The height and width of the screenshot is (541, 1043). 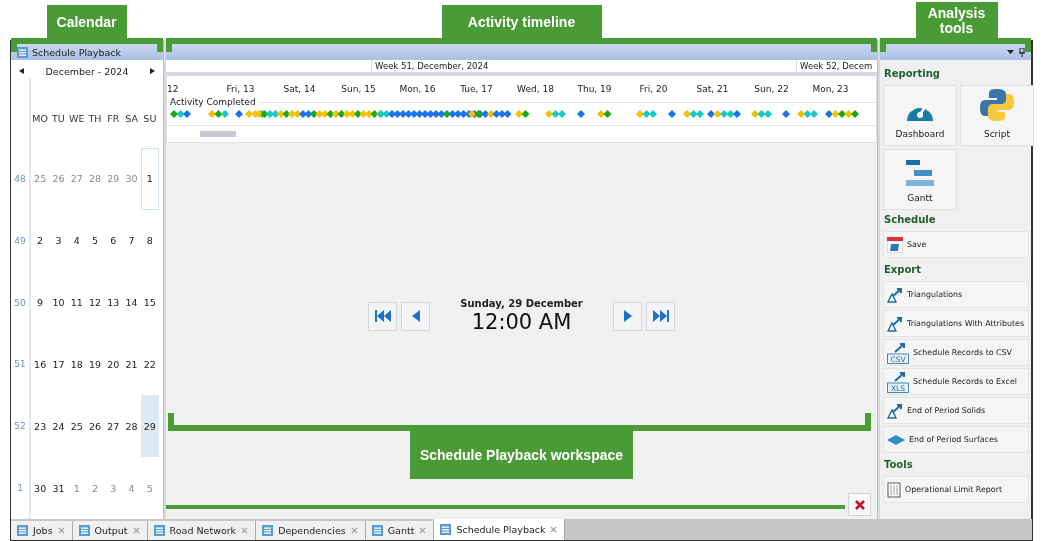 What do you see at coordinates (76, 302) in the screenshot?
I see `calendar-day: 11` at bounding box center [76, 302].